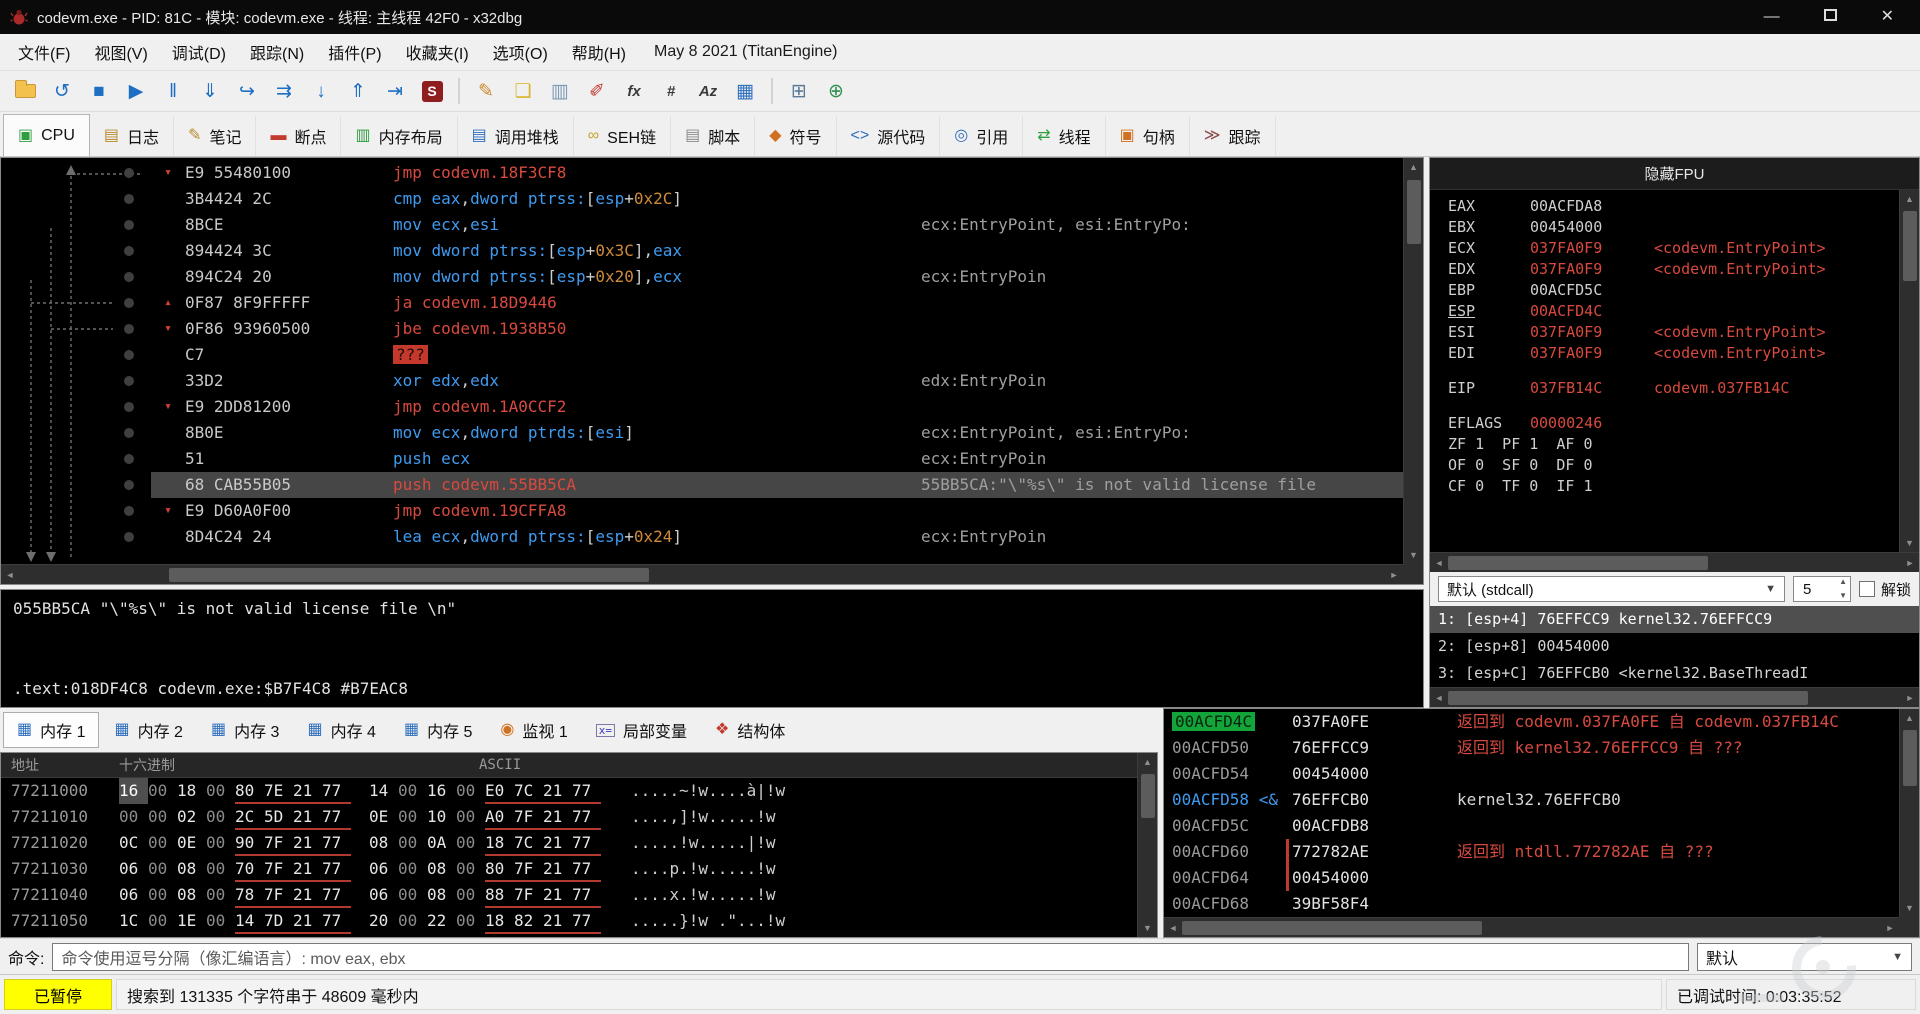 Image resolution: width=1920 pixels, height=1014 pixels. What do you see at coordinates (173, 91) in the screenshot?
I see `pause-button: ‖` at bounding box center [173, 91].